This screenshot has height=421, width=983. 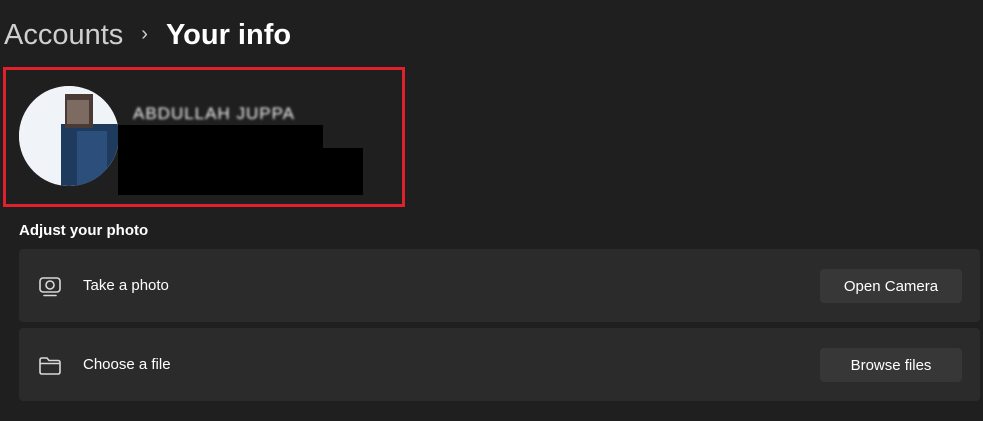 What do you see at coordinates (92, 158) in the screenshot?
I see `avatar-person-shade` at bounding box center [92, 158].